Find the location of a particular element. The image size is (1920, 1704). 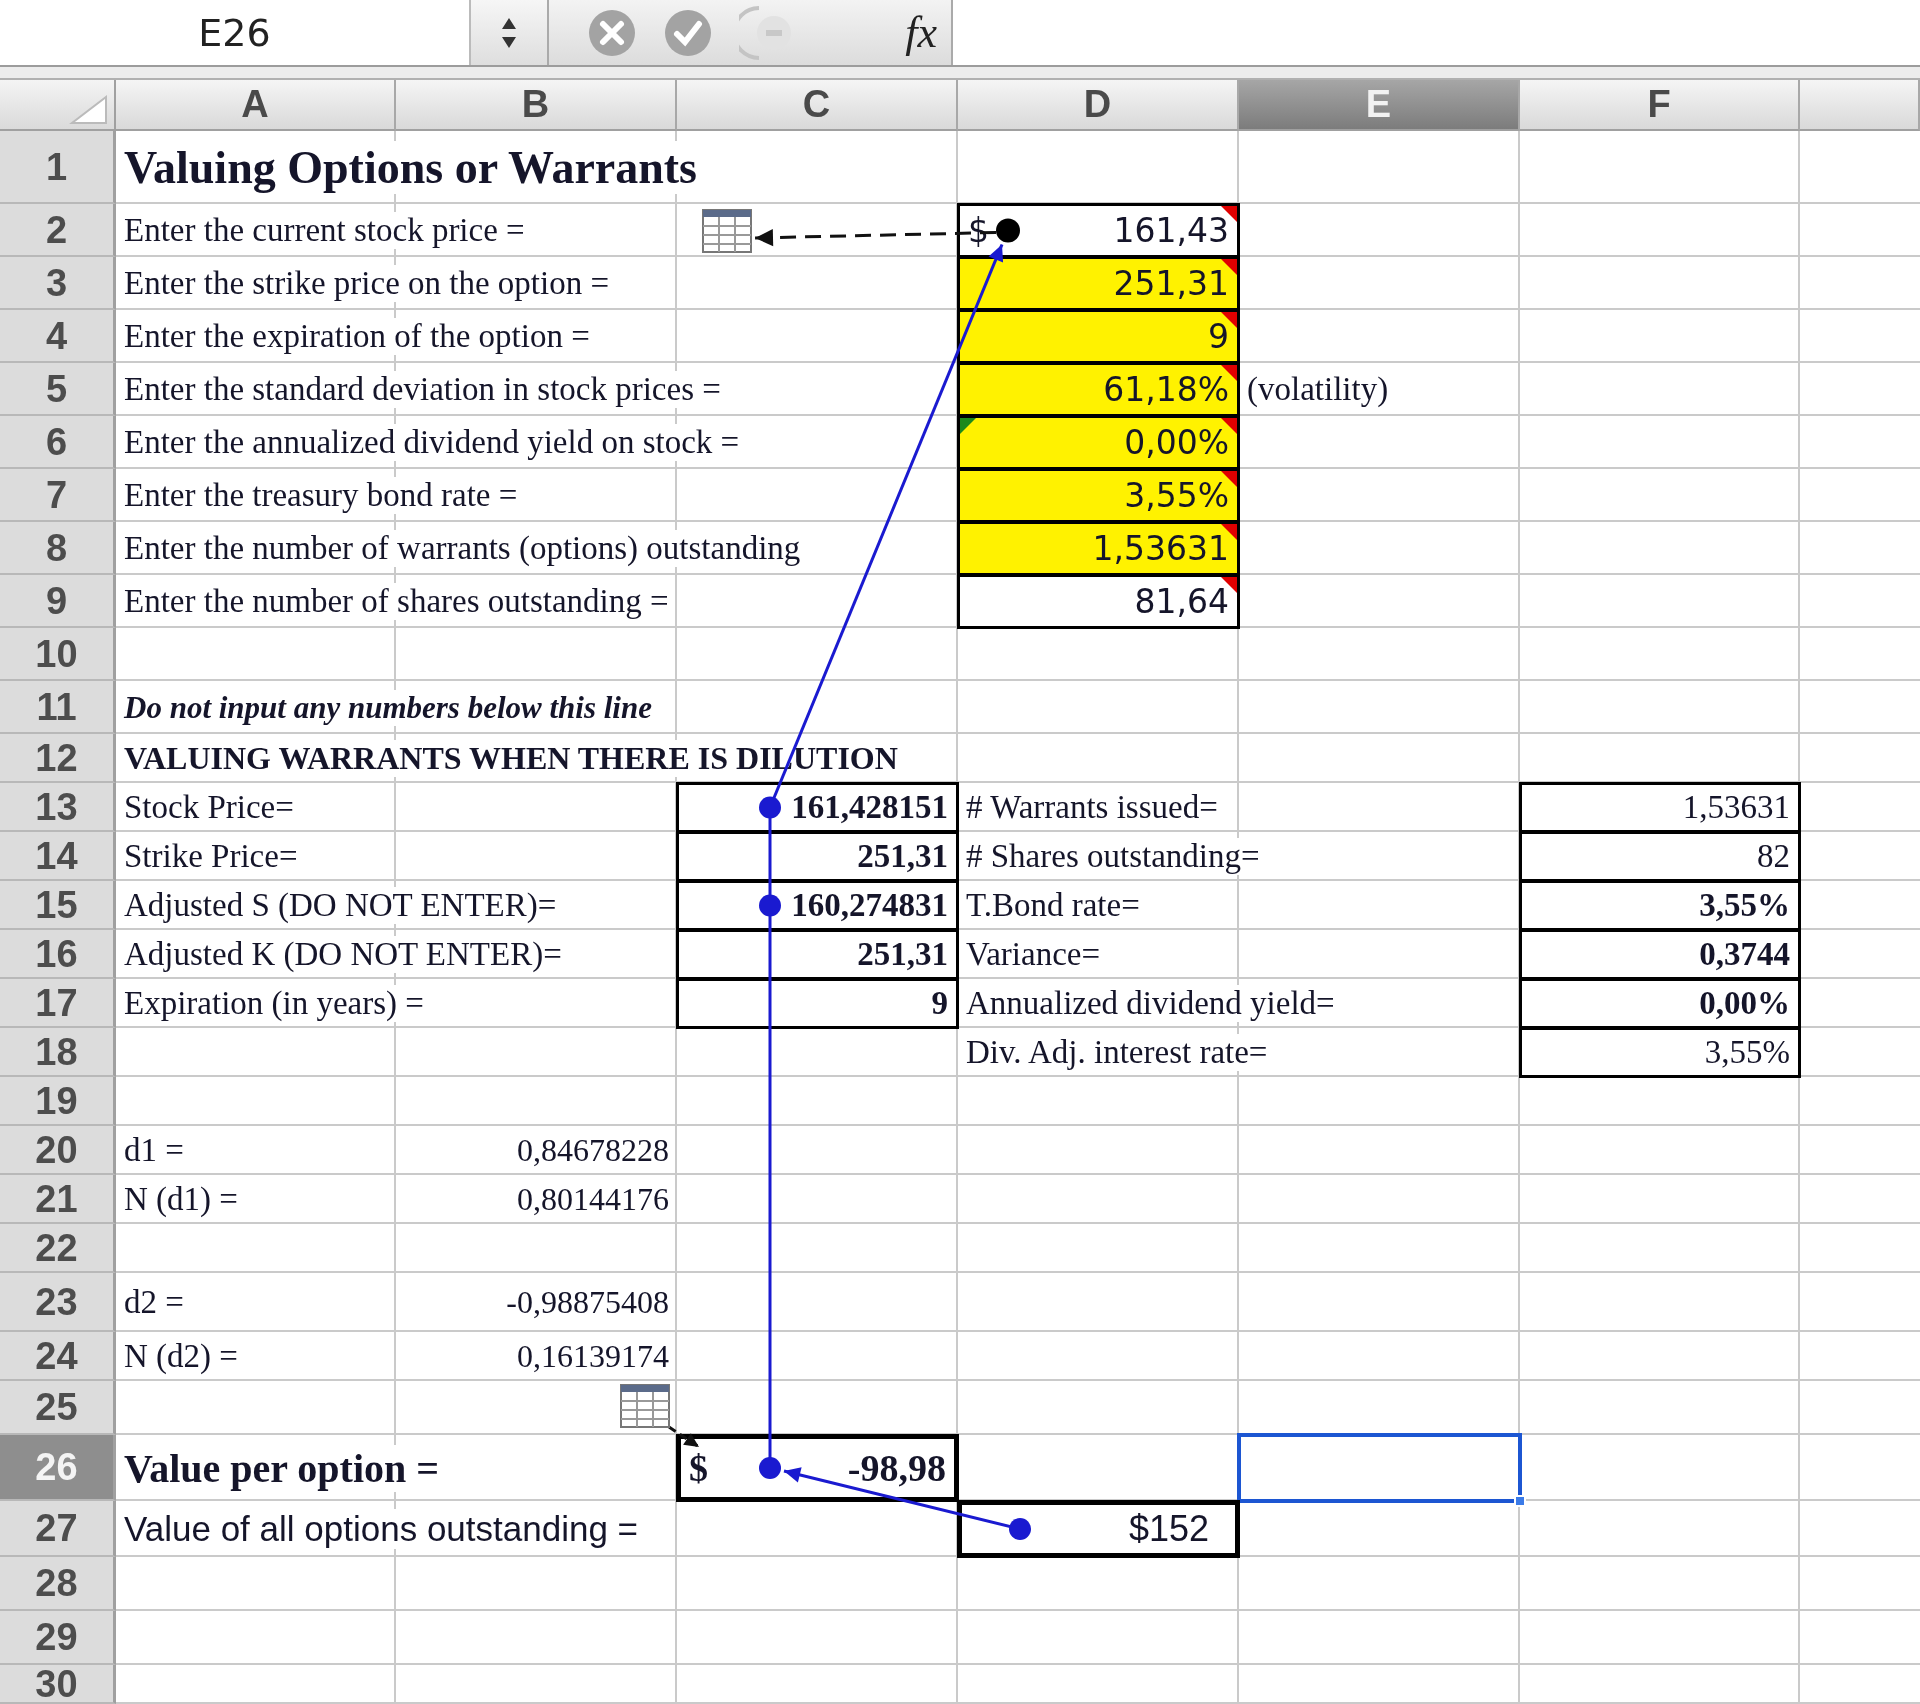

cell-label: Value of all options outstanding = is located at coordinates (381, 1529).